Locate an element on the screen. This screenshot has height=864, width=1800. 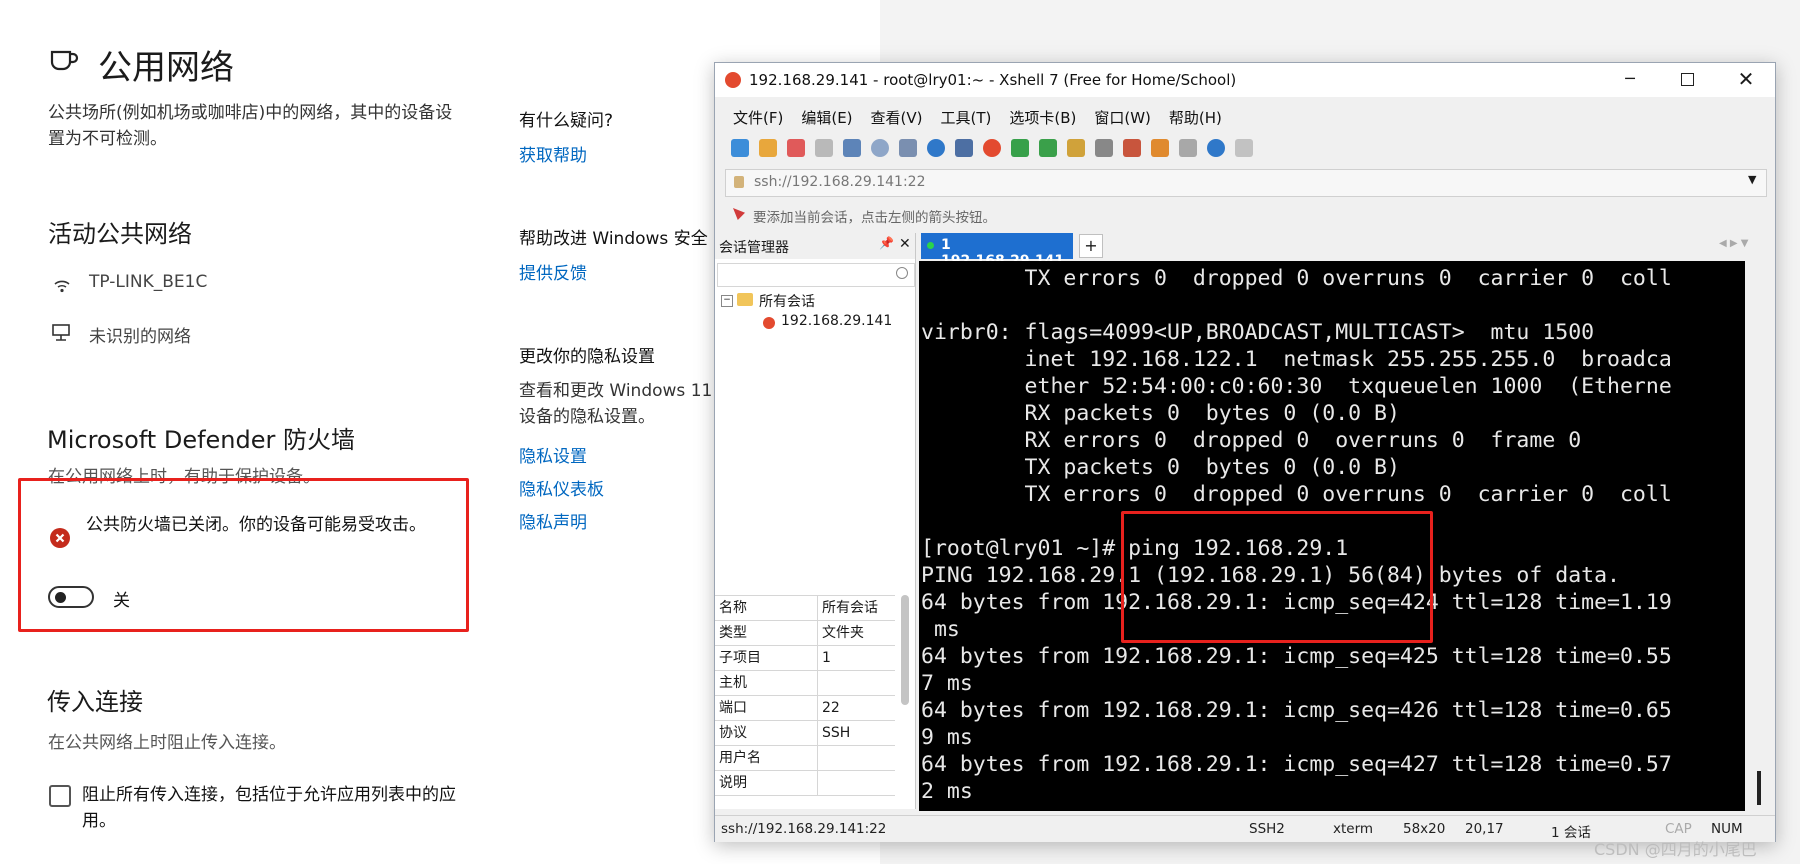
font-icon is located at coordinates (964, 148).